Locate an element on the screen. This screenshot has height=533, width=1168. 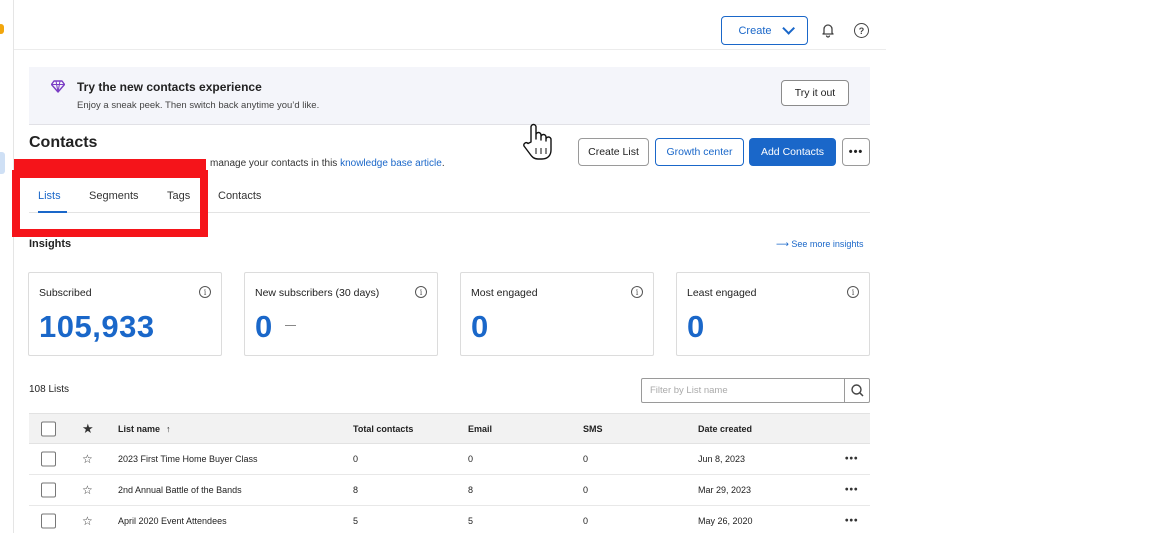
date-created-cell: Jun 8, 2023 is located at coordinates (722, 459).